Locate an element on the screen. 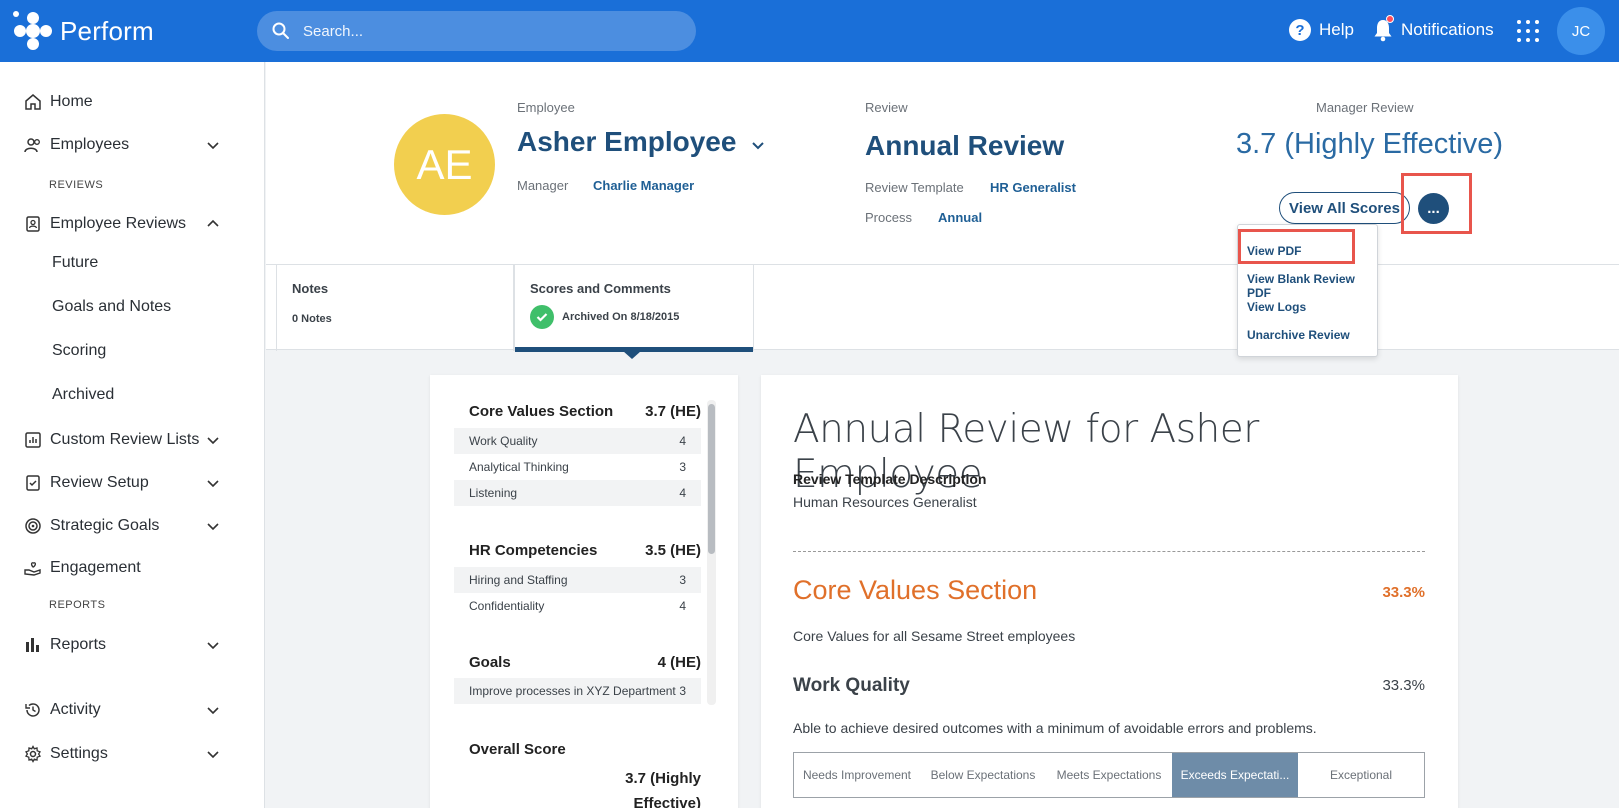 This screenshot has width=1619, height=808. sidebar-item-employee-reviews: Employee Reviews is located at coordinates (105, 224).